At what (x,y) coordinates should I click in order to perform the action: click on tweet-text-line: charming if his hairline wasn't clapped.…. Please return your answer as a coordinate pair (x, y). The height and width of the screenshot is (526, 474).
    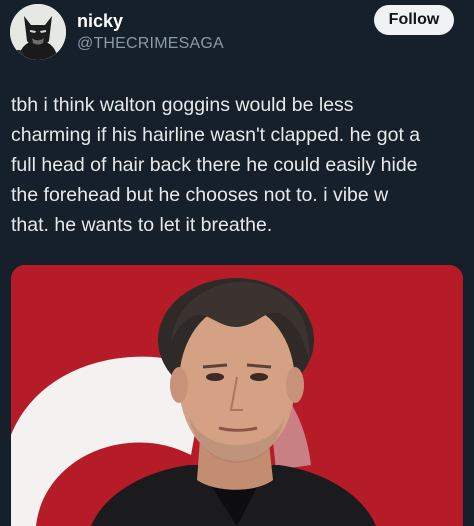
    Looking at the image, I should click on (216, 135).